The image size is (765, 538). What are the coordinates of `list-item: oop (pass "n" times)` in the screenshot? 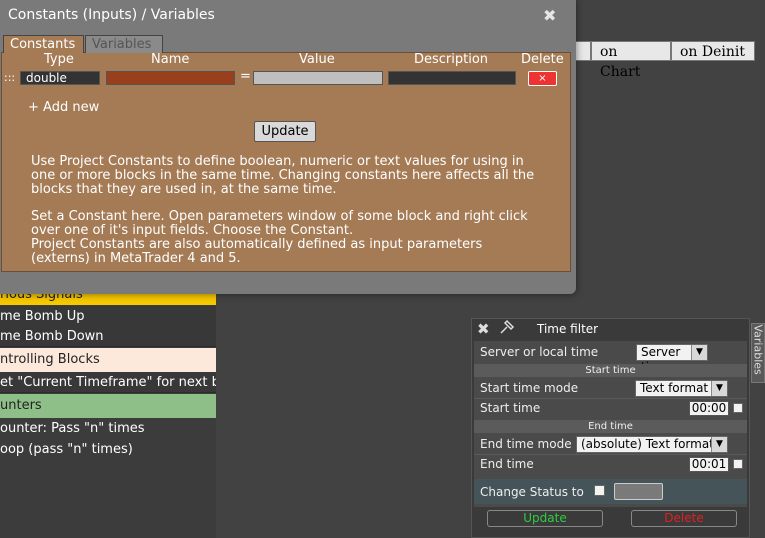 It's located at (108, 449).